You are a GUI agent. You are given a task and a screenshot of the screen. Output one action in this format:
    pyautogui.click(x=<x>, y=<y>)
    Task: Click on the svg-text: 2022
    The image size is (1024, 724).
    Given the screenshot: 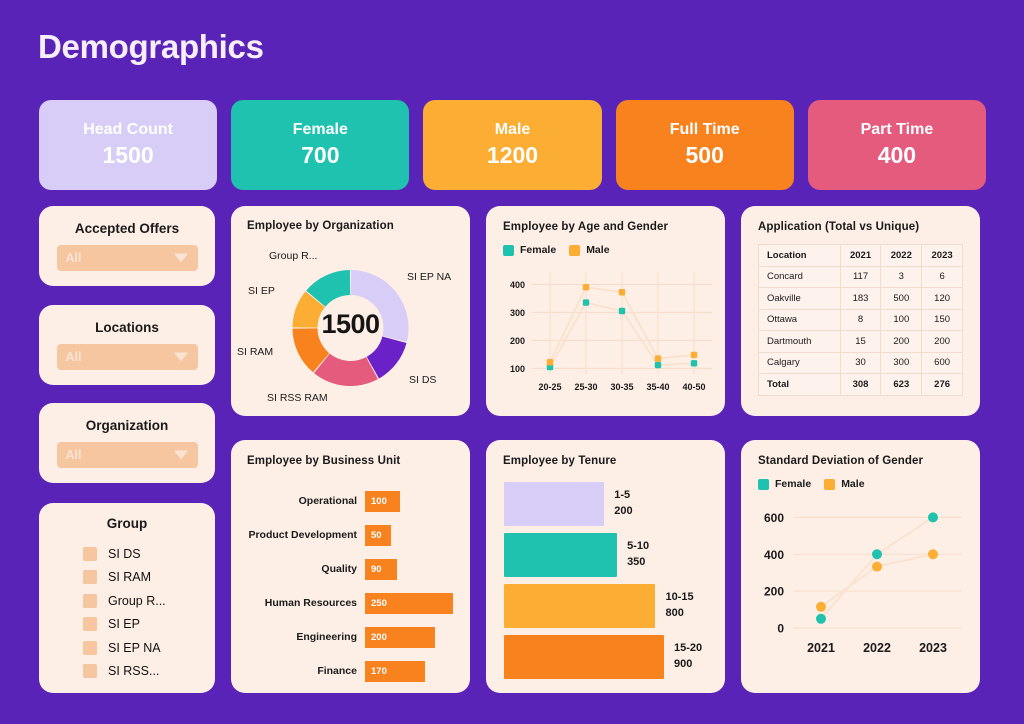 What is the action you would take?
    pyautogui.click(x=877, y=648)
    